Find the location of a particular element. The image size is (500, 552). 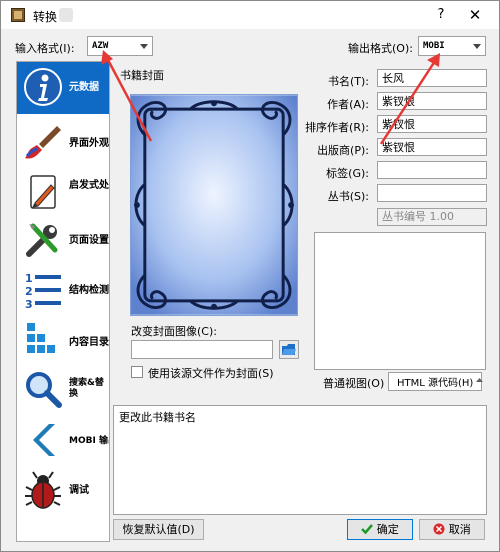

sidebar-item-toc: 内容目录 is located at coordinates (63, 341).